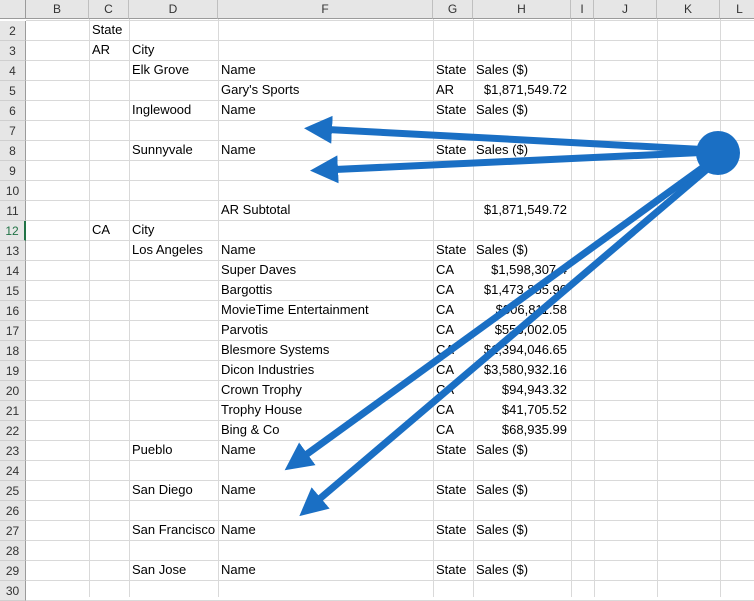 The height and width of the screenshot is (601, 754). What do you see at coordinates (453, 310) in the screenshot?
I see `cell-g16: CA` at bounding box center [453, 310].